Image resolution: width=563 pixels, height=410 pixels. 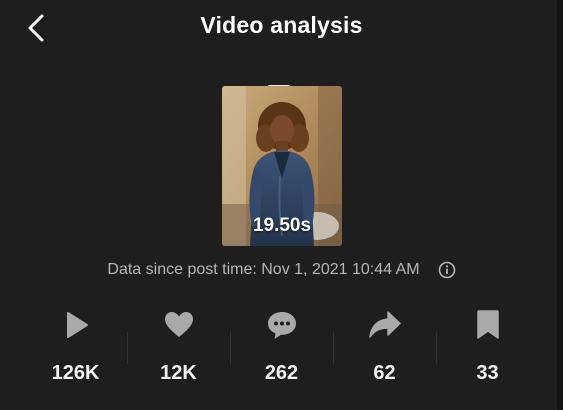 I want to click on share-icon, so click(x=385, y=325).